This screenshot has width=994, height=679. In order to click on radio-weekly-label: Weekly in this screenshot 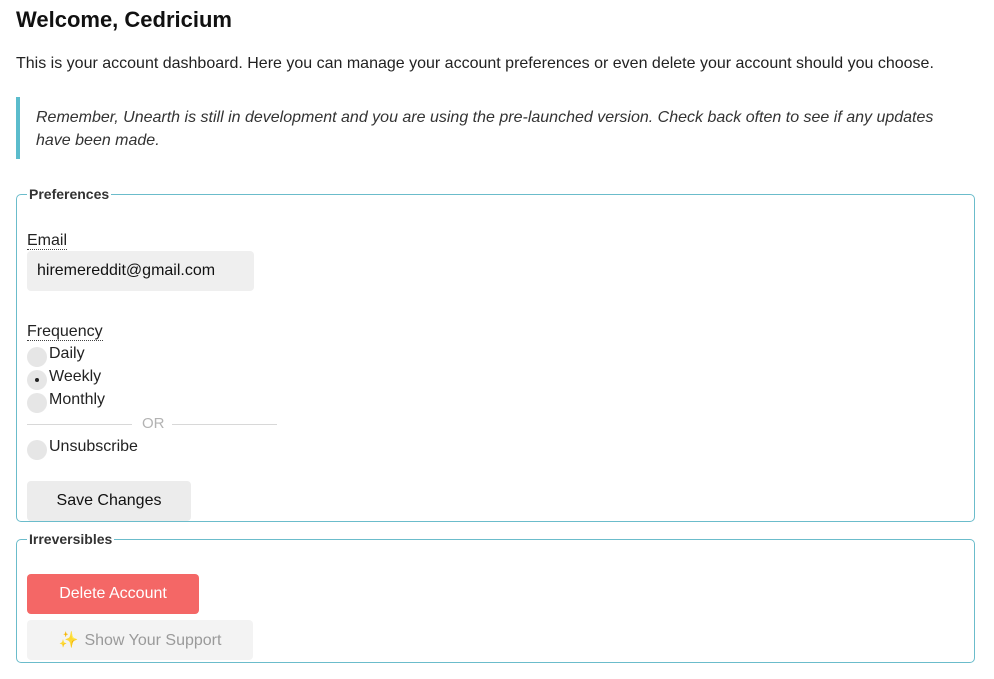, I will do `click(75, 376)`.